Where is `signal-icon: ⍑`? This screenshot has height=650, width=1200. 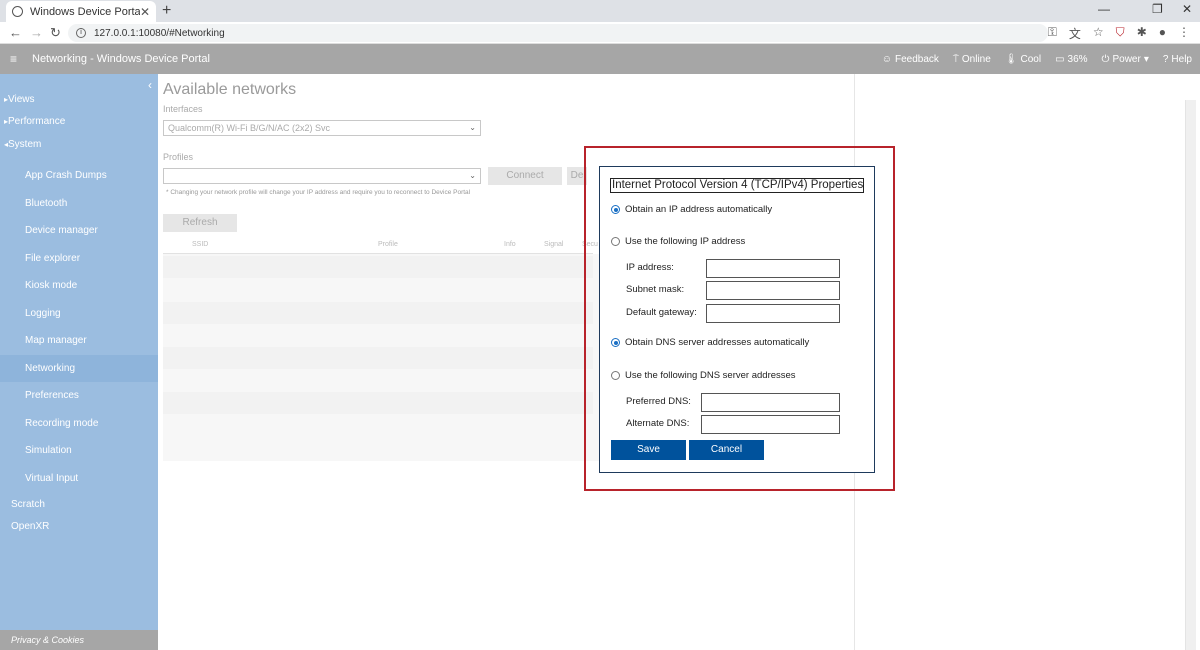
signal-icon: ⍑ is located at coordinates (955, 59).